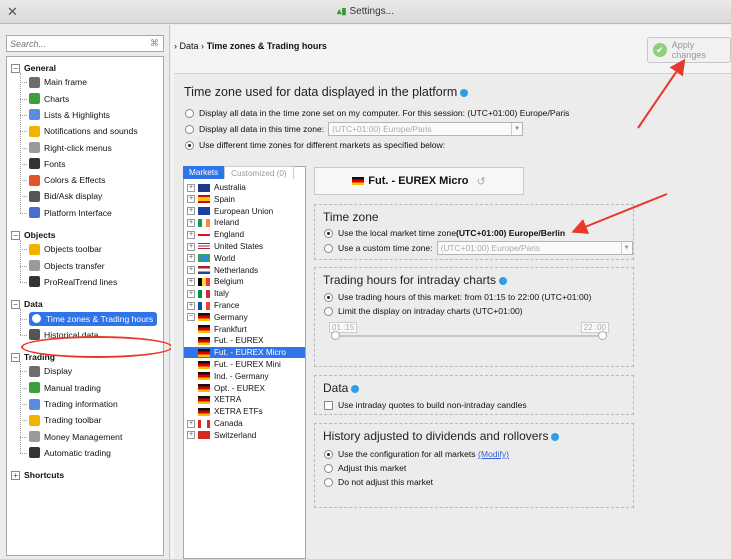 The image size is (731, 559). Describe the element at coordinates (365, 468) in the screenshot. I see `option-adjust: Adjust this market` at that location.